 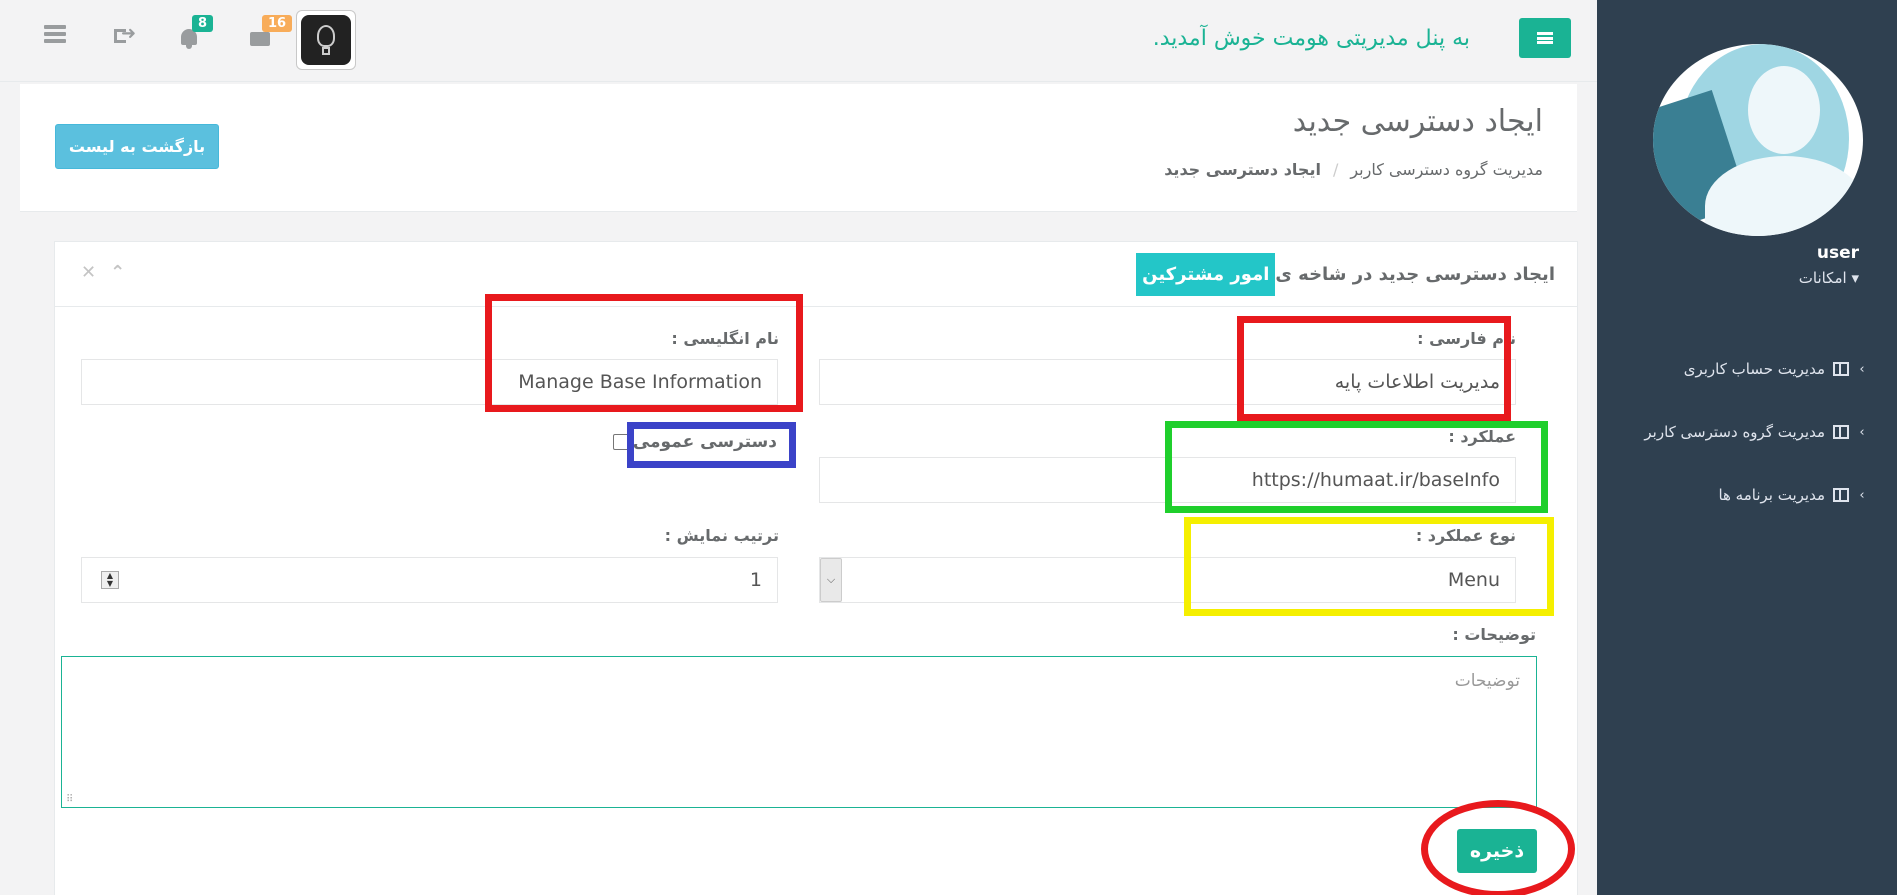 What do you see at coordinates (1771, 495) in the screenshot?
I see `sidebar-item-label: مدیریت برنامه ها` at bounding box center [1771, 495].